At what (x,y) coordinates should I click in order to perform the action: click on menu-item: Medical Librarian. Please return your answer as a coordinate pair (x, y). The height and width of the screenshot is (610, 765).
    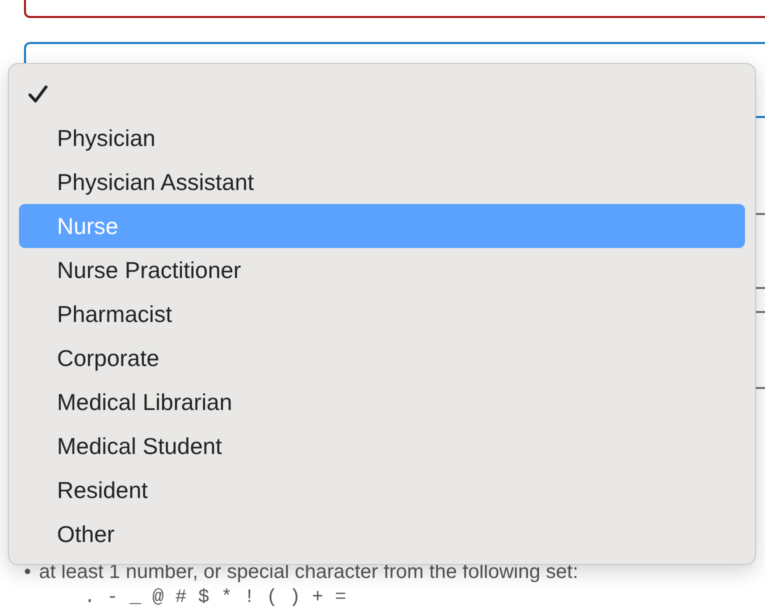
    Looking at the image, I should click on (382, 402).